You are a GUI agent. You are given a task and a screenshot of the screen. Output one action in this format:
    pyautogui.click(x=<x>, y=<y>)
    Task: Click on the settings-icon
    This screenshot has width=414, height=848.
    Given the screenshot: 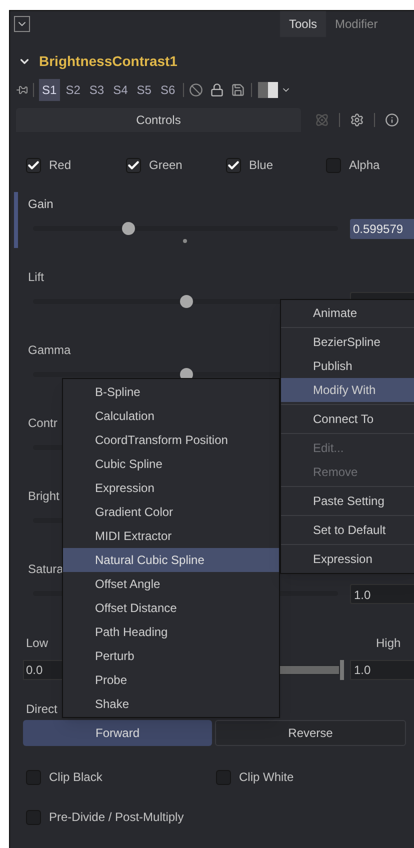 What is the action you would take?
    pyautogui.click(x=357, y=120)
    